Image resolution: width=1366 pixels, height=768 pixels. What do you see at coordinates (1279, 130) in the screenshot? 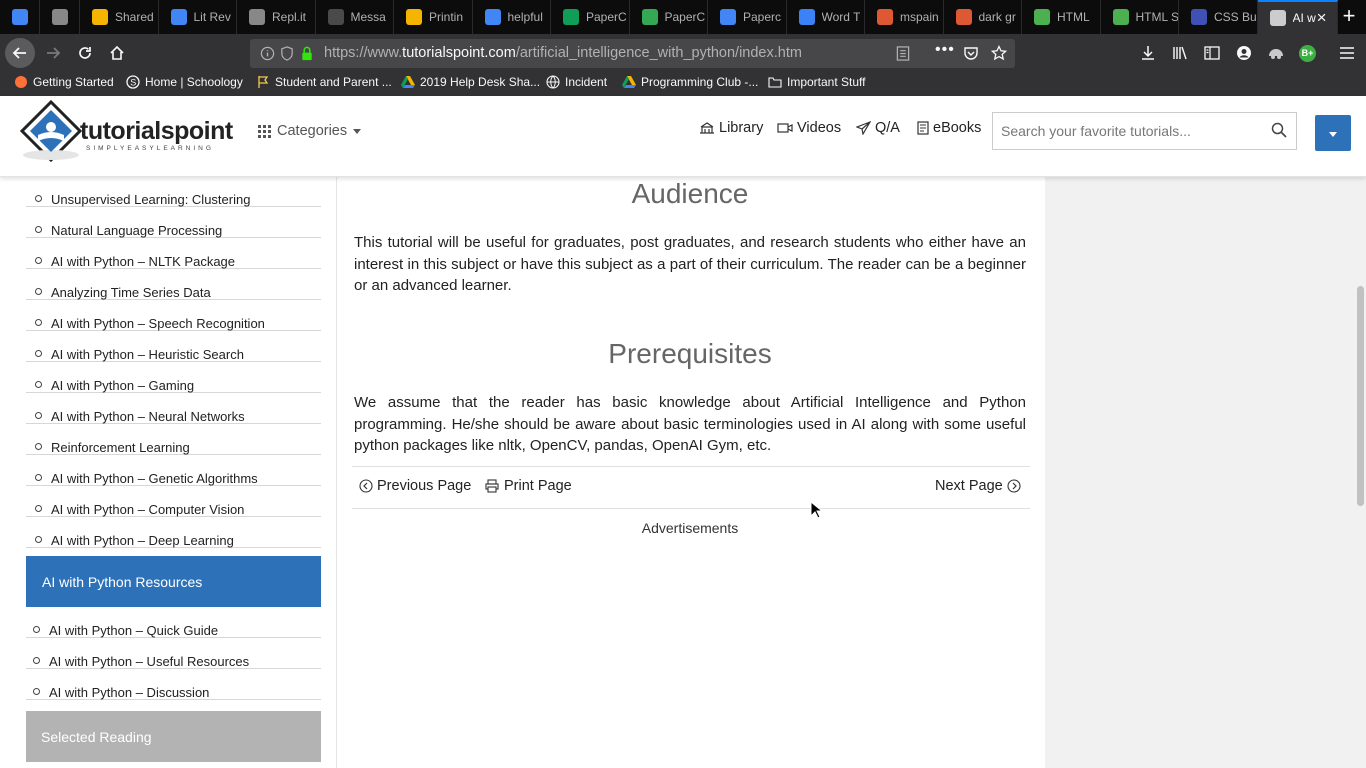
I see `search-icon` at bounding box center [1279, 130].